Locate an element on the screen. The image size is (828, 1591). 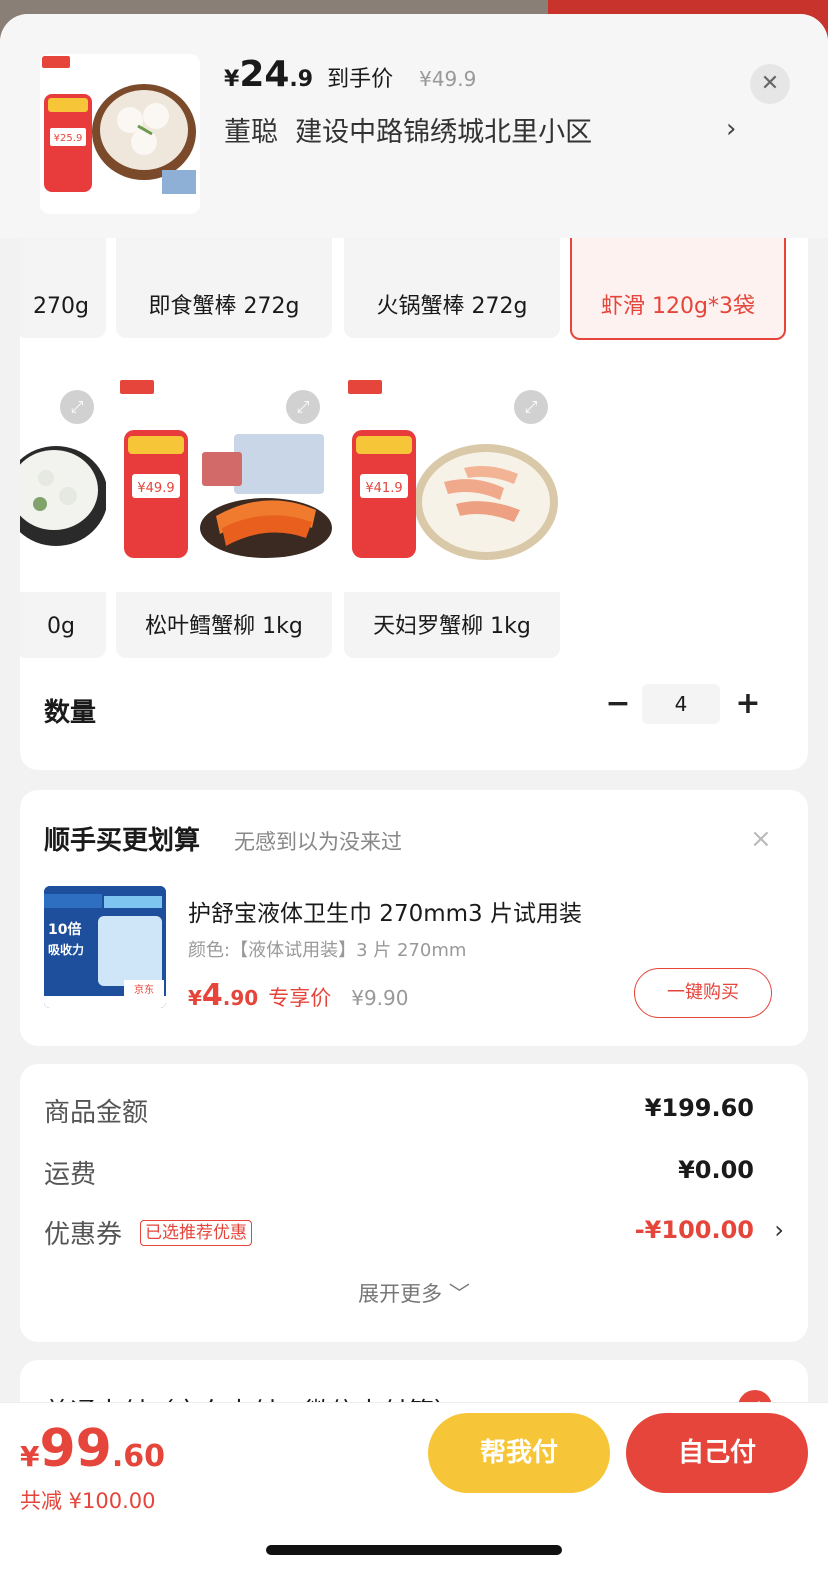
summary-row-shipping: 运费 ¥0.00 is located at coordinates (414, 1174).